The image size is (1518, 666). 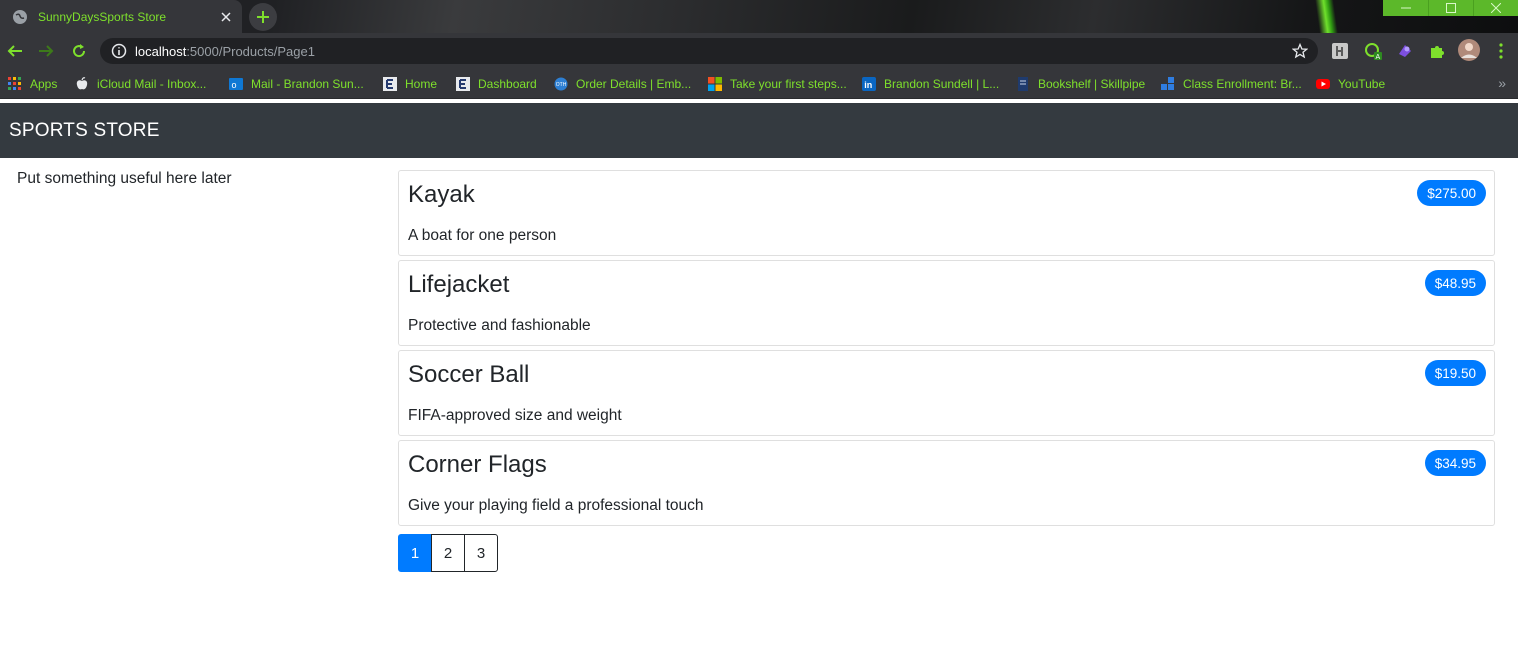 I want to click on reload-button, so click(x=79, y=51).